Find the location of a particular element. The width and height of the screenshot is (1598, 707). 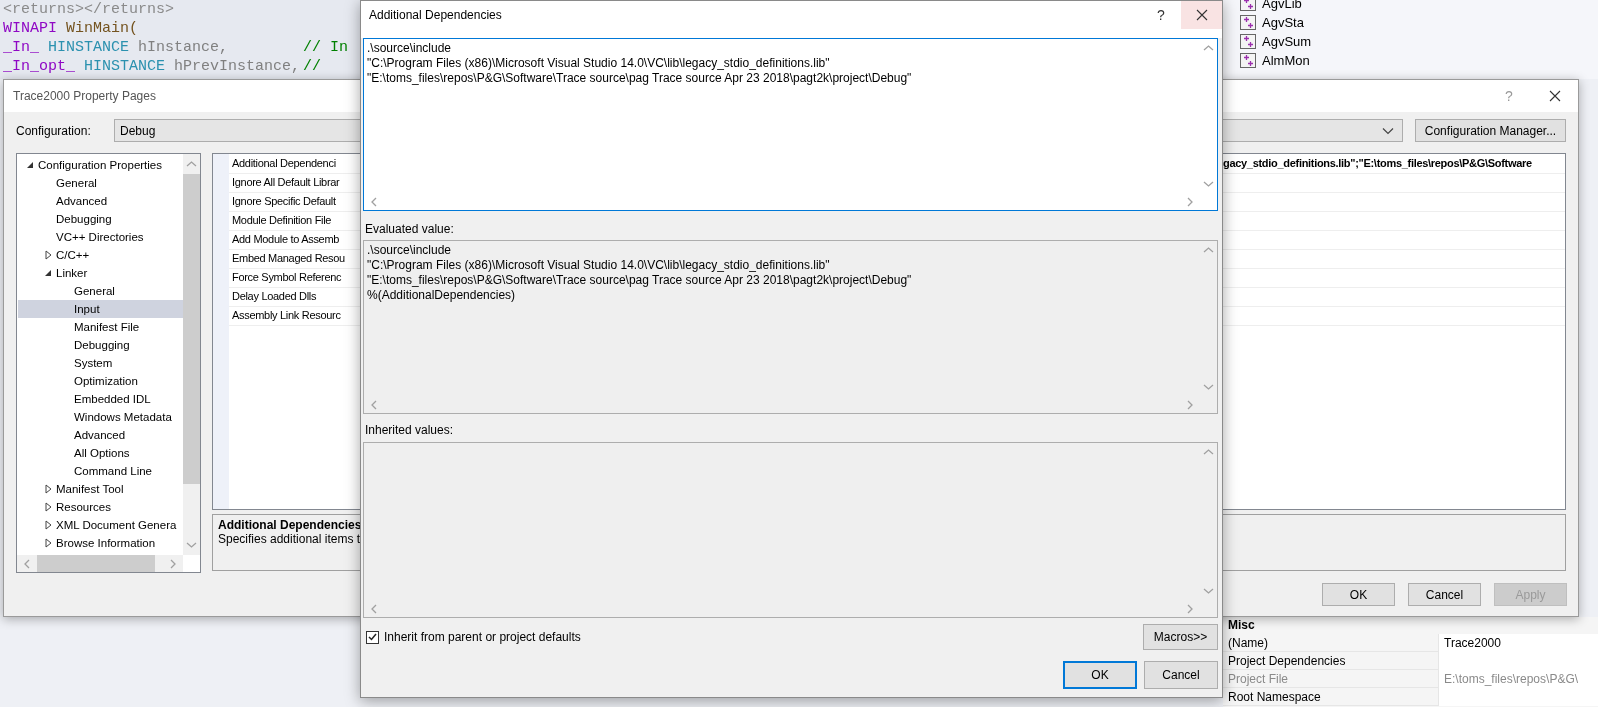

code-line: <returns></returns> is located at coordinates (89, 9).